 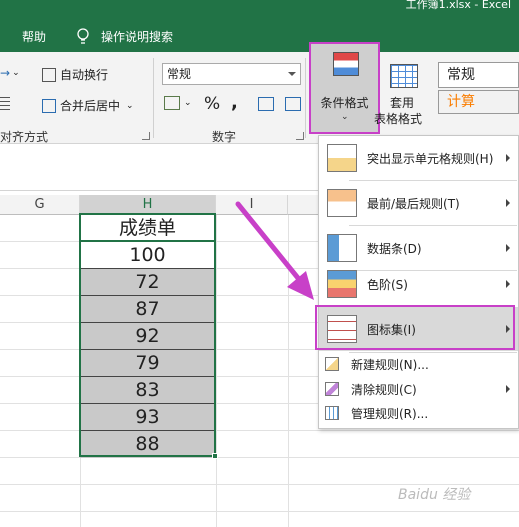 I want to click on cell-style-calculation: 计算, so click(x=478, y=102).